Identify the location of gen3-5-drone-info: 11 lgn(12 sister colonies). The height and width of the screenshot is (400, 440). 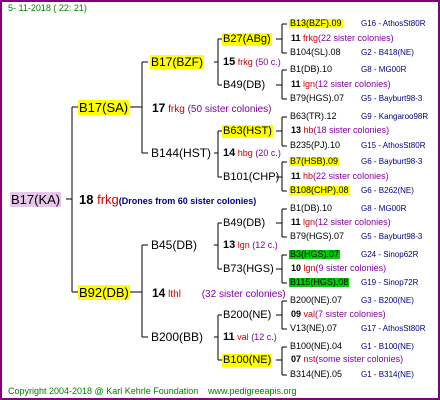
(341, 222).